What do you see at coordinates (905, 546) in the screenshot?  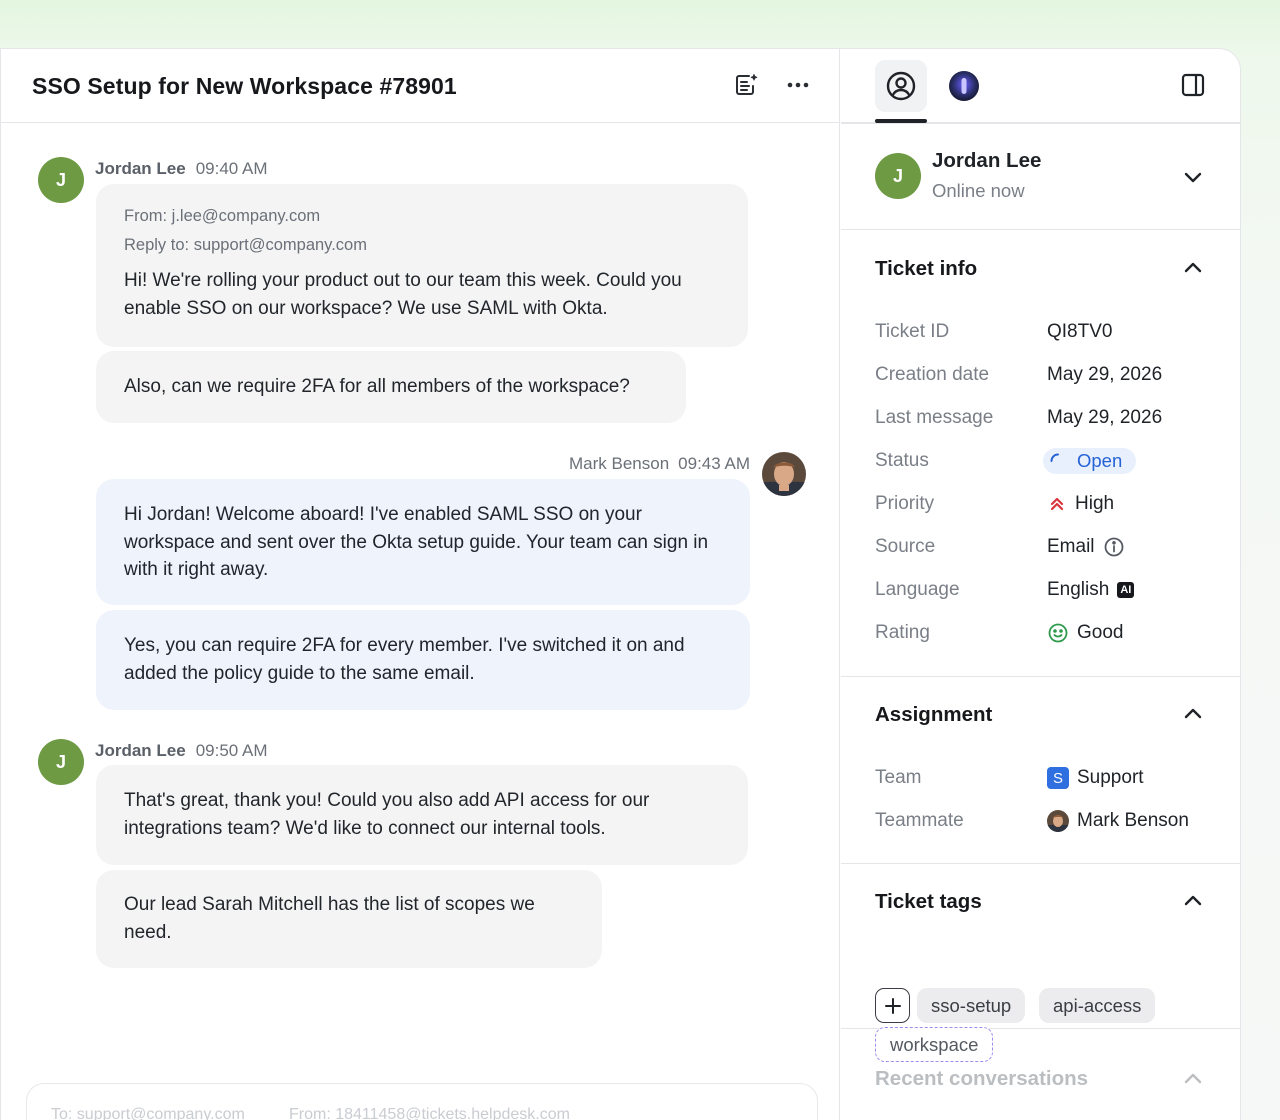 I see `row-label: Source` at bounding box center [905, 546].